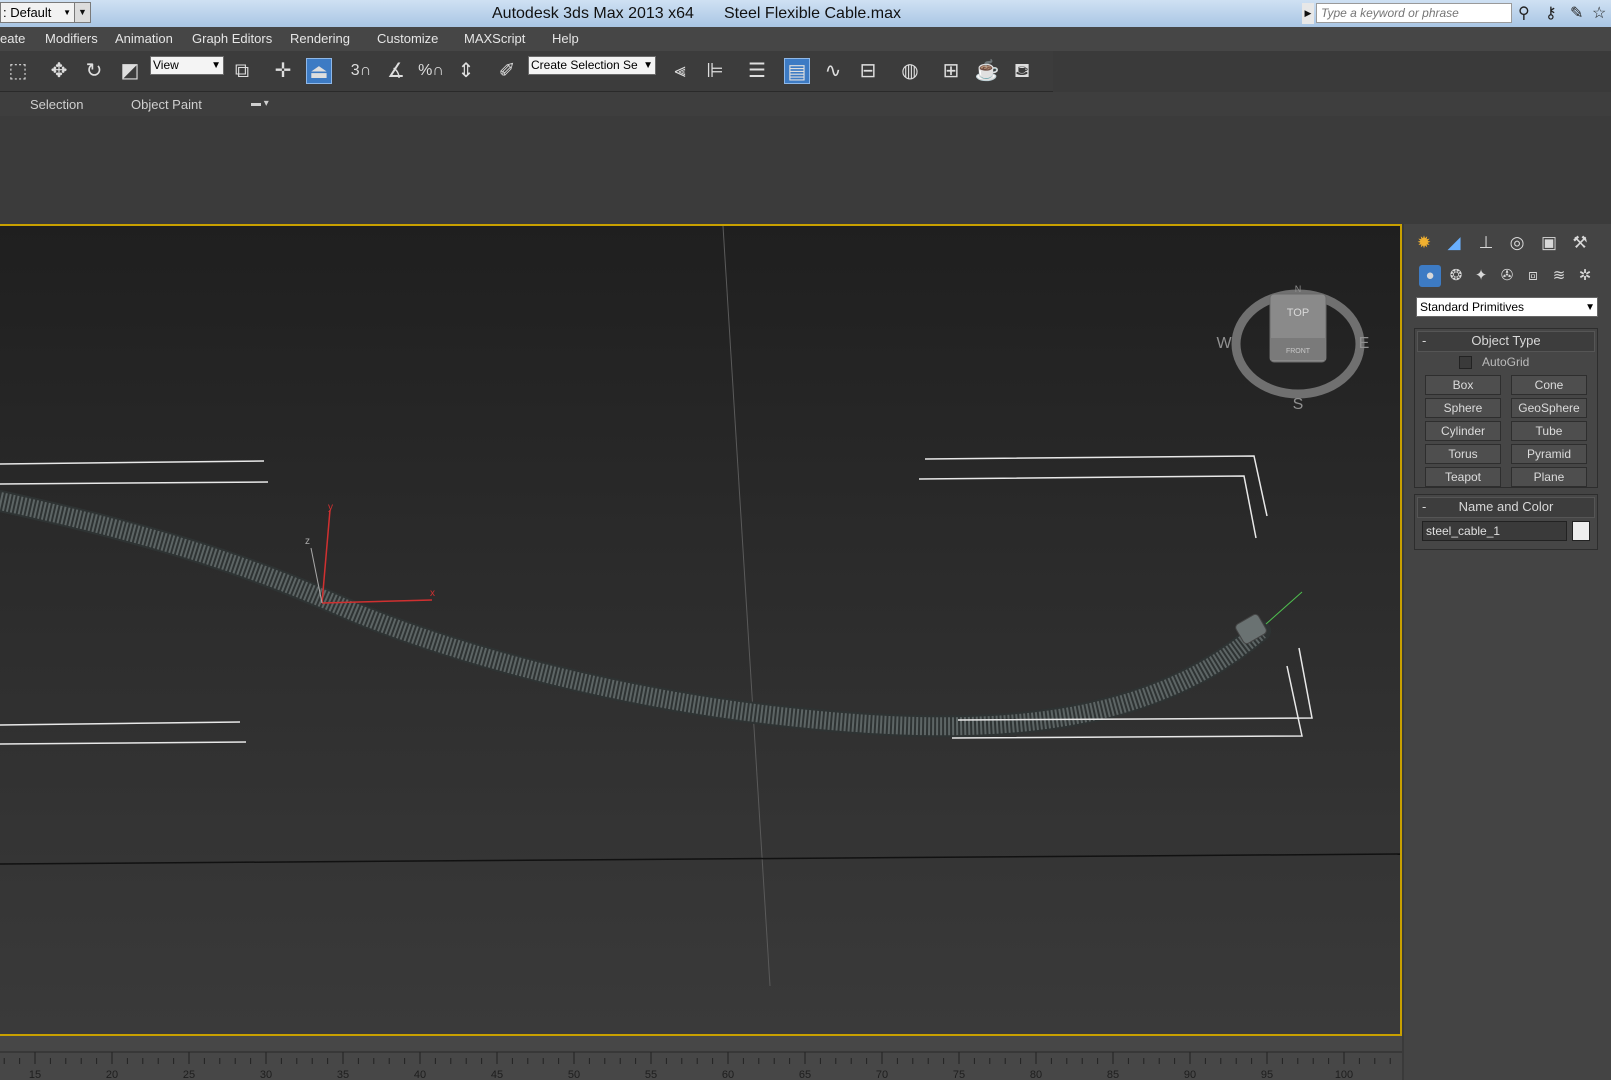 The image size is (1611, 1080). Describe the element at coordinates (1113, 1074) in the screenshot. I see `timeline-tick-label: 85` at that location.